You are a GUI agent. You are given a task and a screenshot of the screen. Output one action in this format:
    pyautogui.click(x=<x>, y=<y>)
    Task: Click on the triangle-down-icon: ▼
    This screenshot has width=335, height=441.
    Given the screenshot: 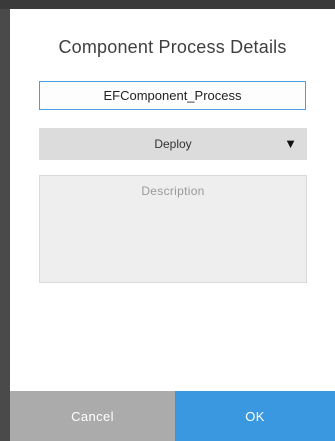 What is the action you would take?
    pyautogui.click(x=290, y=143)
    